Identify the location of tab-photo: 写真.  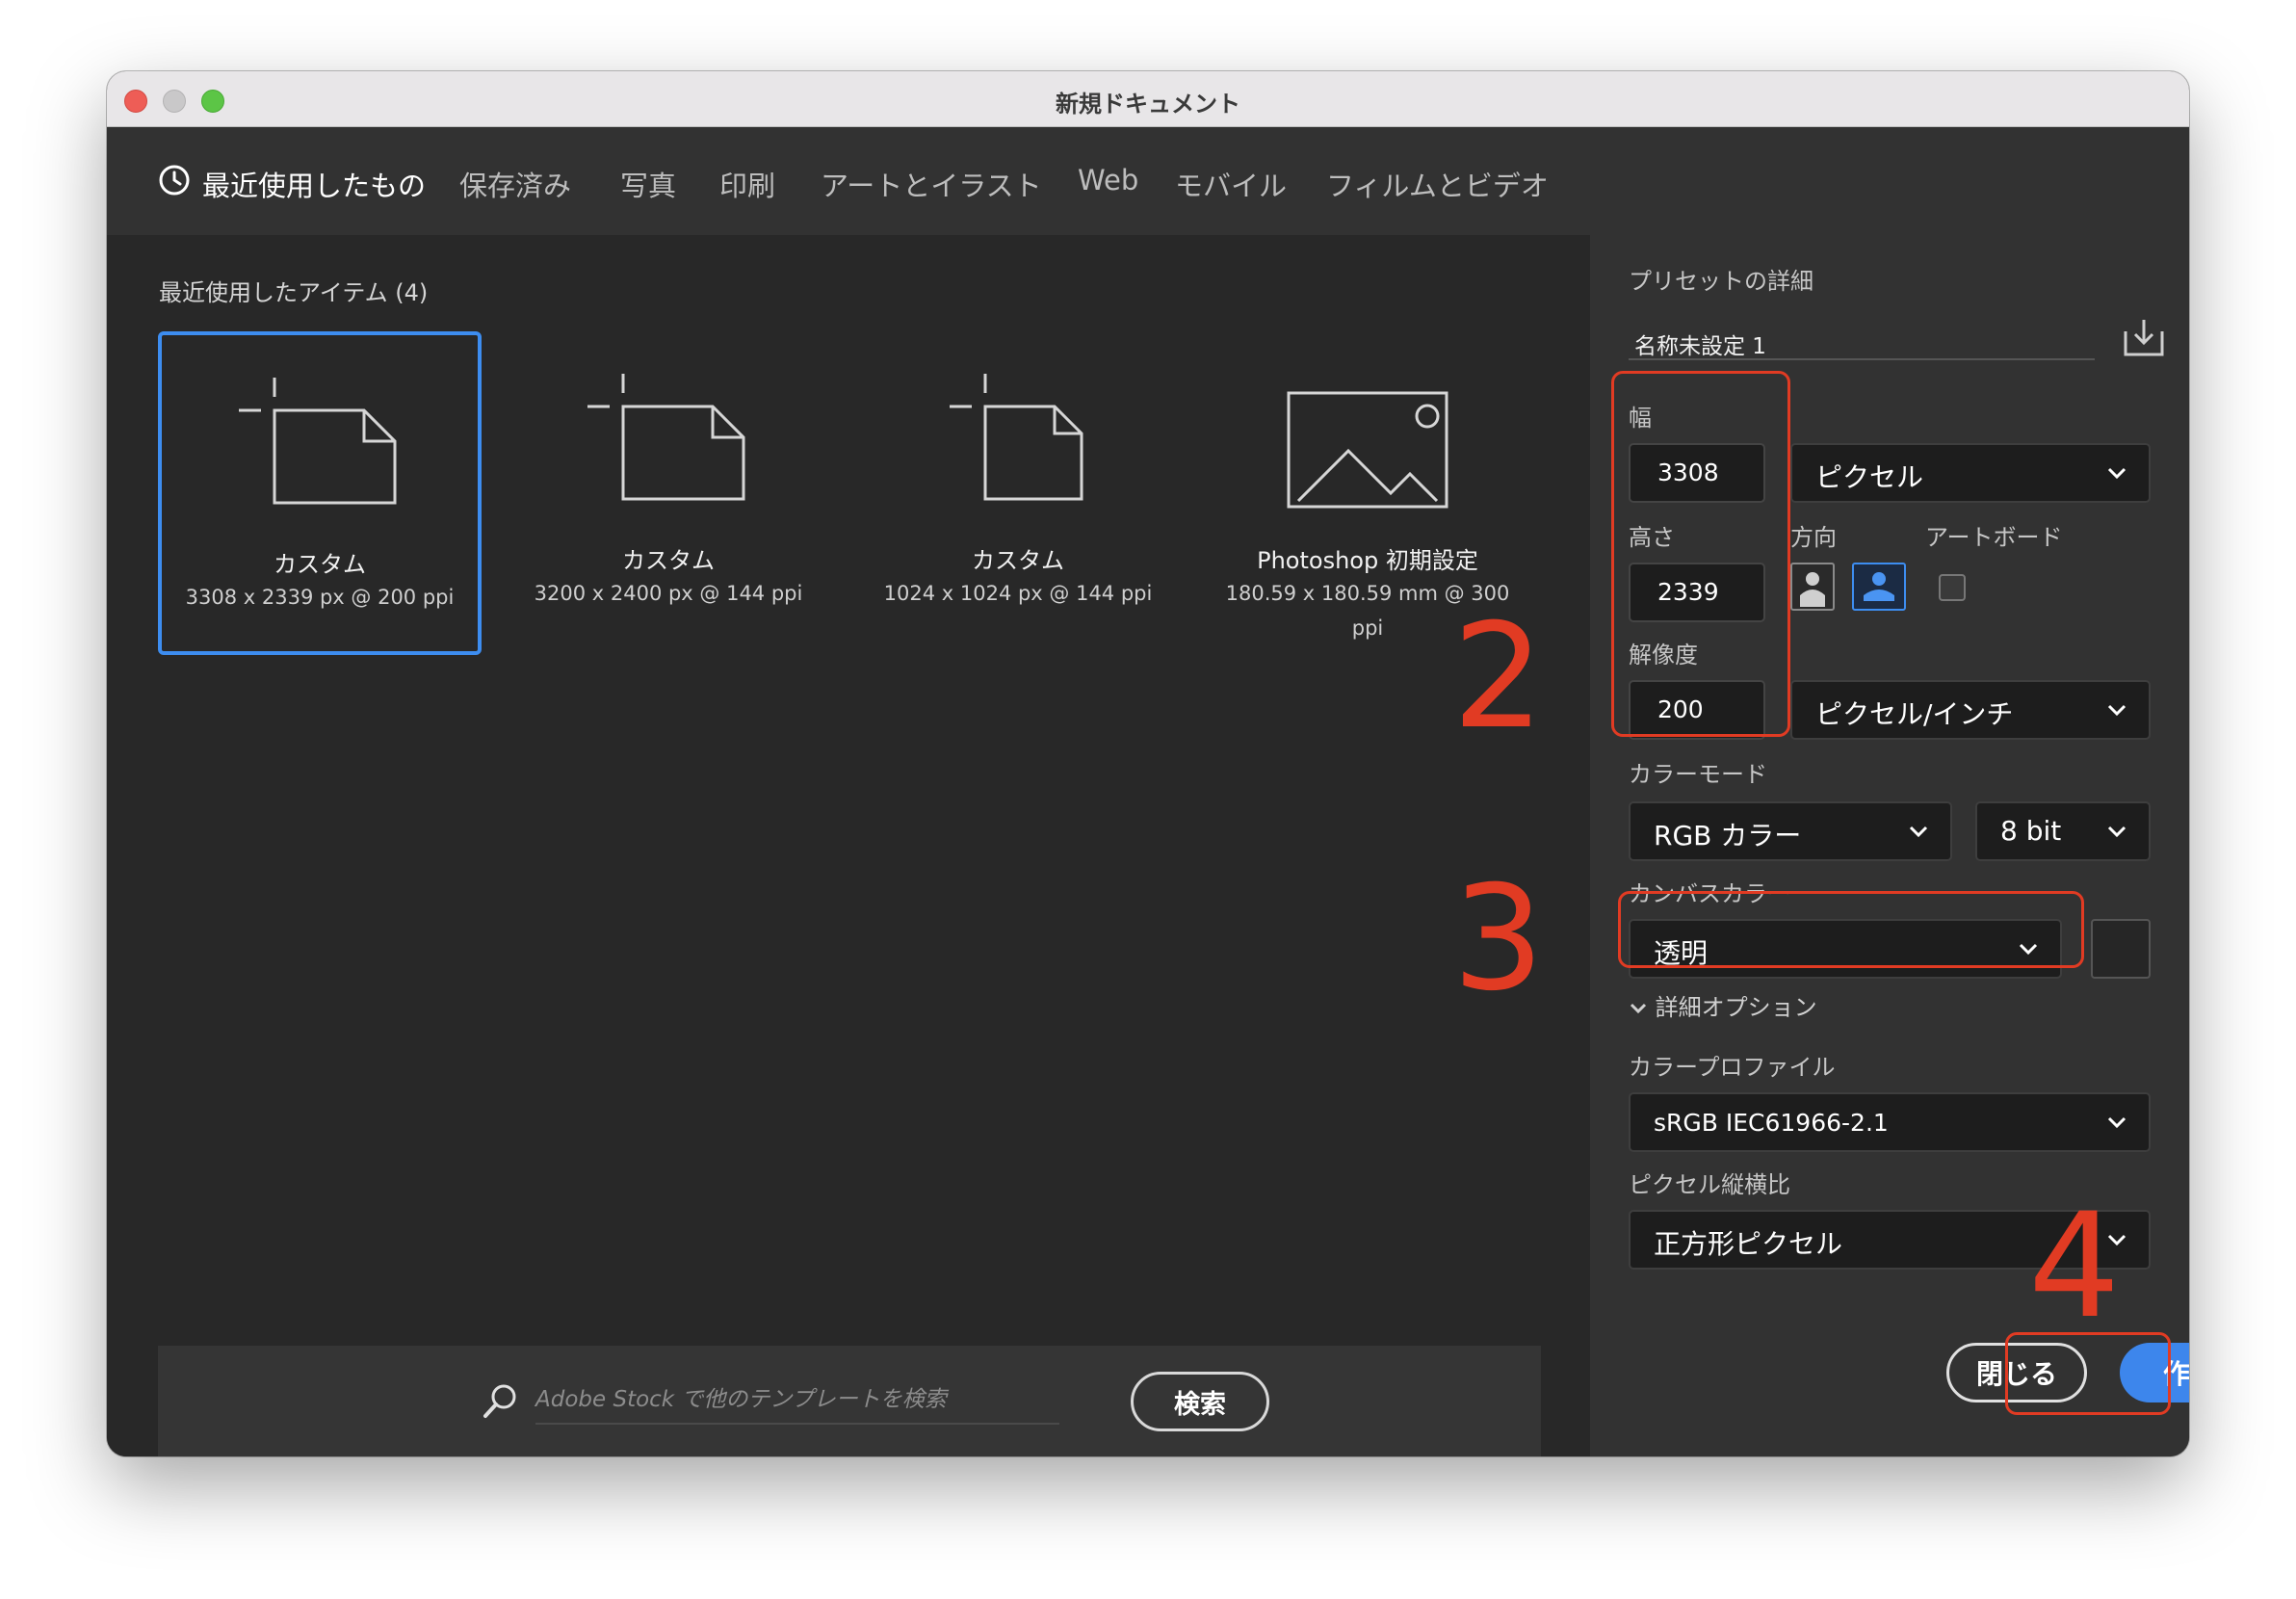
(648, 202).